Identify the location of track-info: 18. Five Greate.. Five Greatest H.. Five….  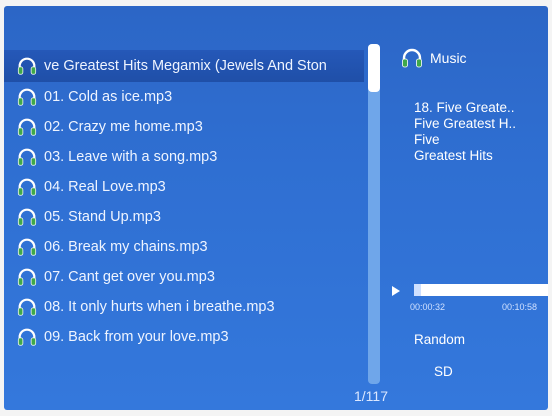
(465, 132).